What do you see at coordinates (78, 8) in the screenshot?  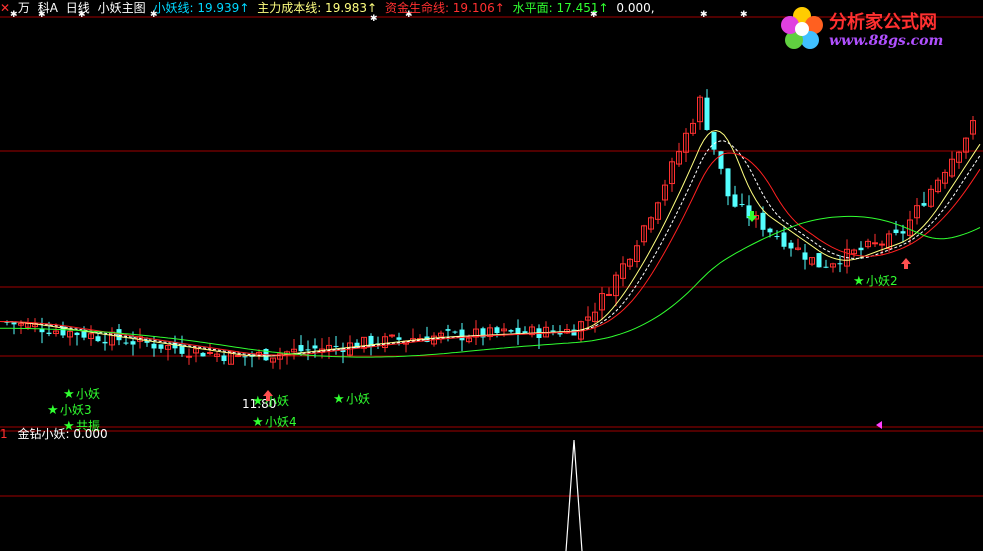 I see `header-period: 日线` at bounding box center [78, 8].